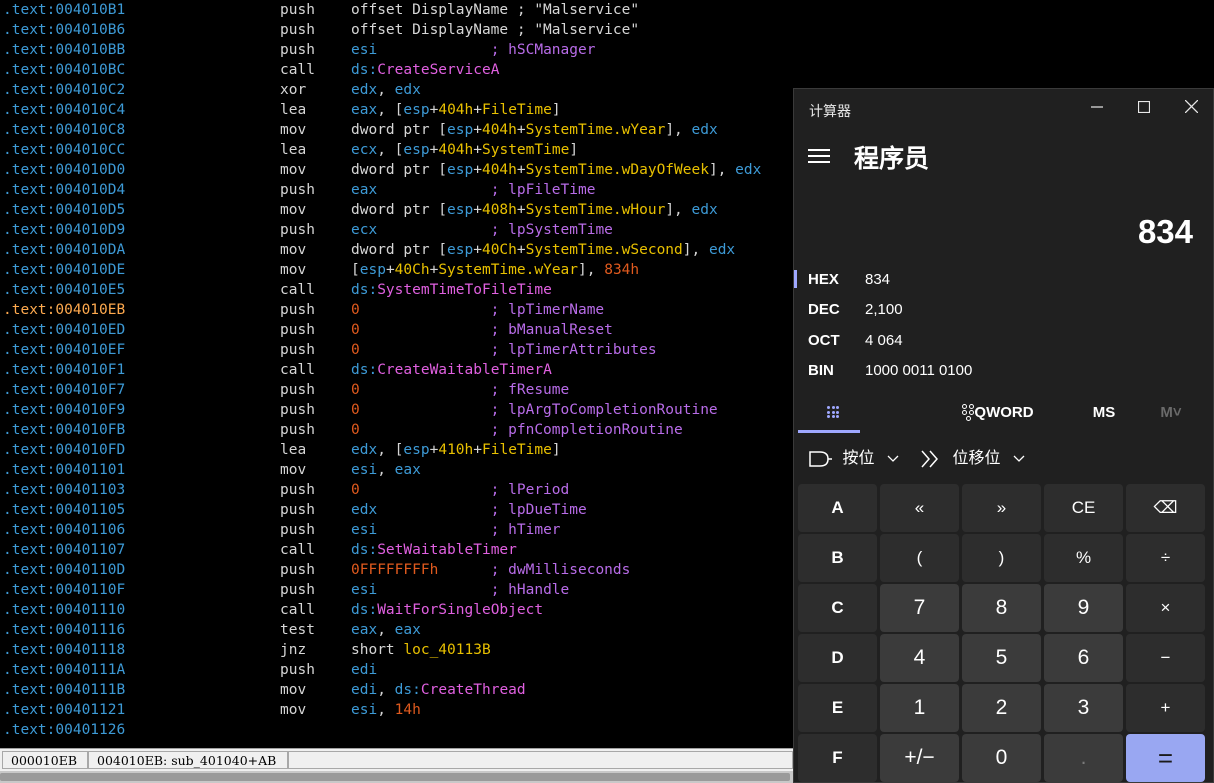  I want to click on disasm-line: .text:00401107 call ds:SetWaitableTimer, so click(396, 550).